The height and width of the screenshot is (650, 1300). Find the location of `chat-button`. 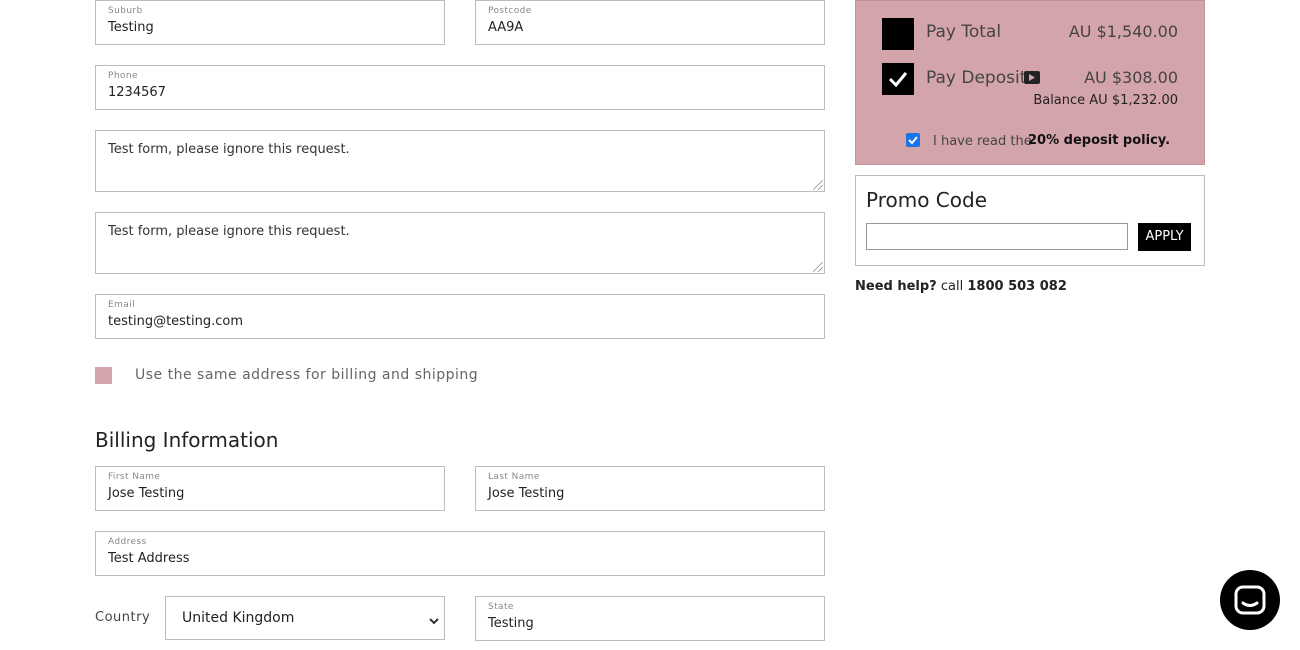

chat-button is located at coordinates (1250, 600).